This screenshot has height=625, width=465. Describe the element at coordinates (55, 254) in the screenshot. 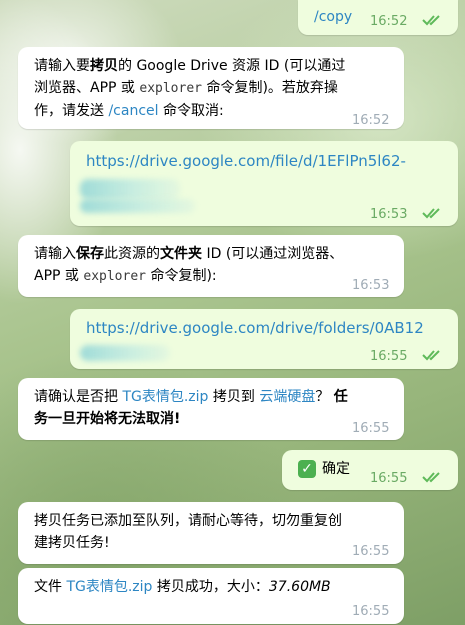

I see `prompt-text: 请输入` at that location.